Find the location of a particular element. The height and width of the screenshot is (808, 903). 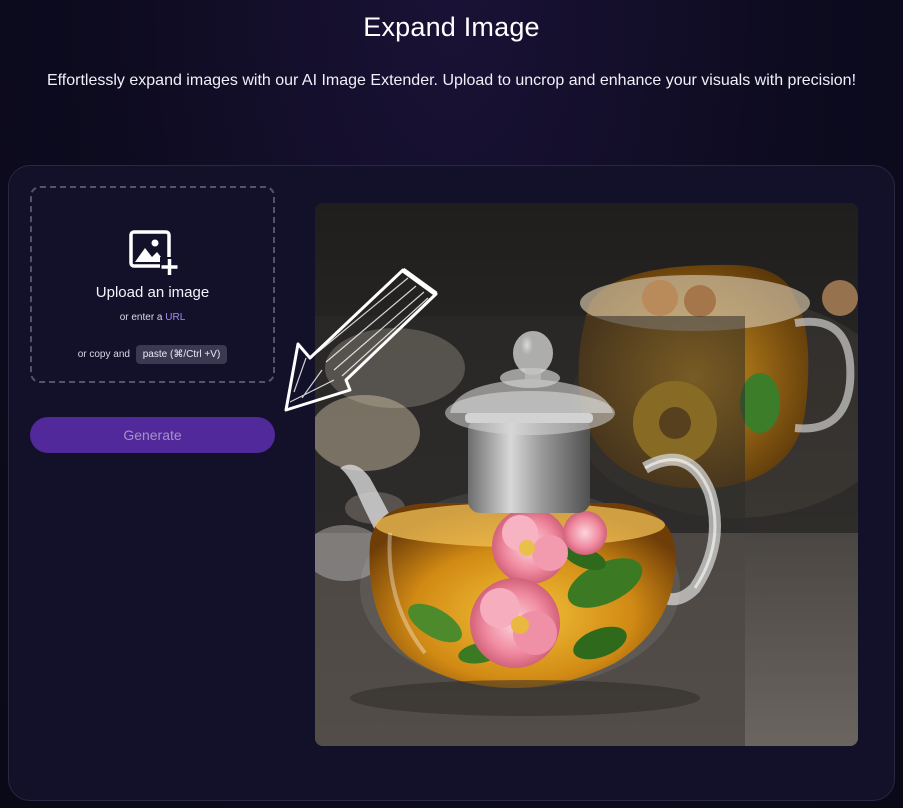

image-plus-icon is located at coordinates (154, 253).